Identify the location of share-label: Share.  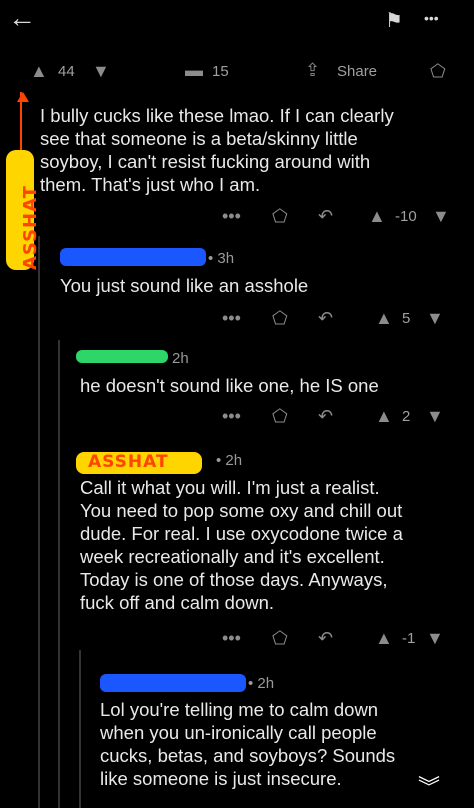
(357, 71).